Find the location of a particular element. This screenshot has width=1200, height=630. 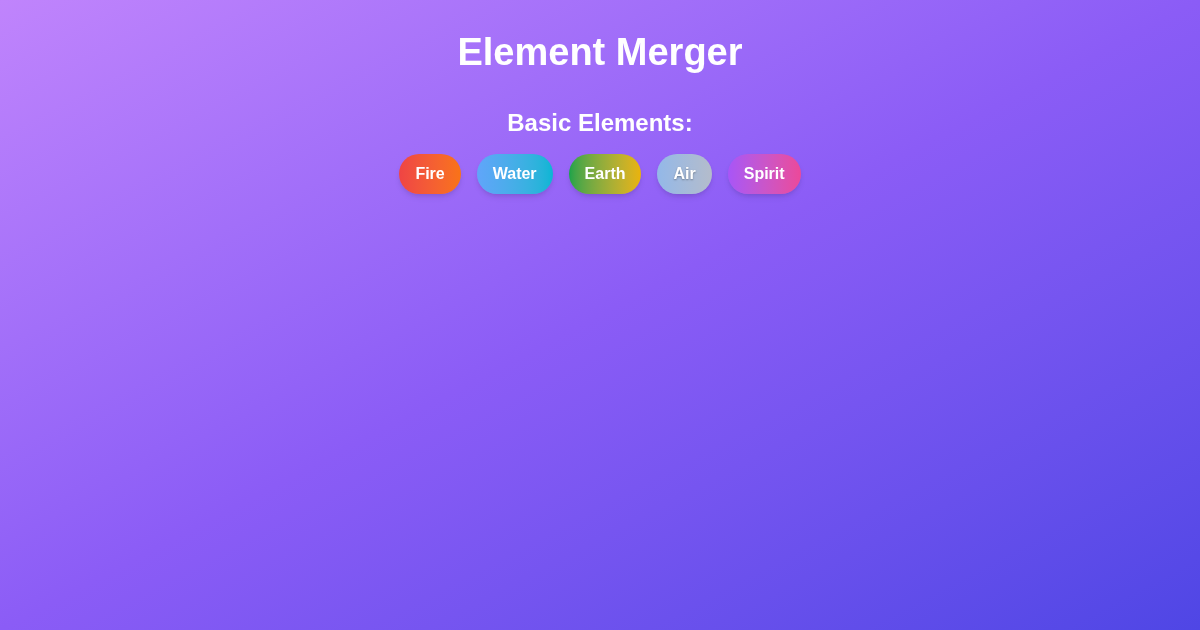

page-title: Element Merger is located at coordinates (600, 52).